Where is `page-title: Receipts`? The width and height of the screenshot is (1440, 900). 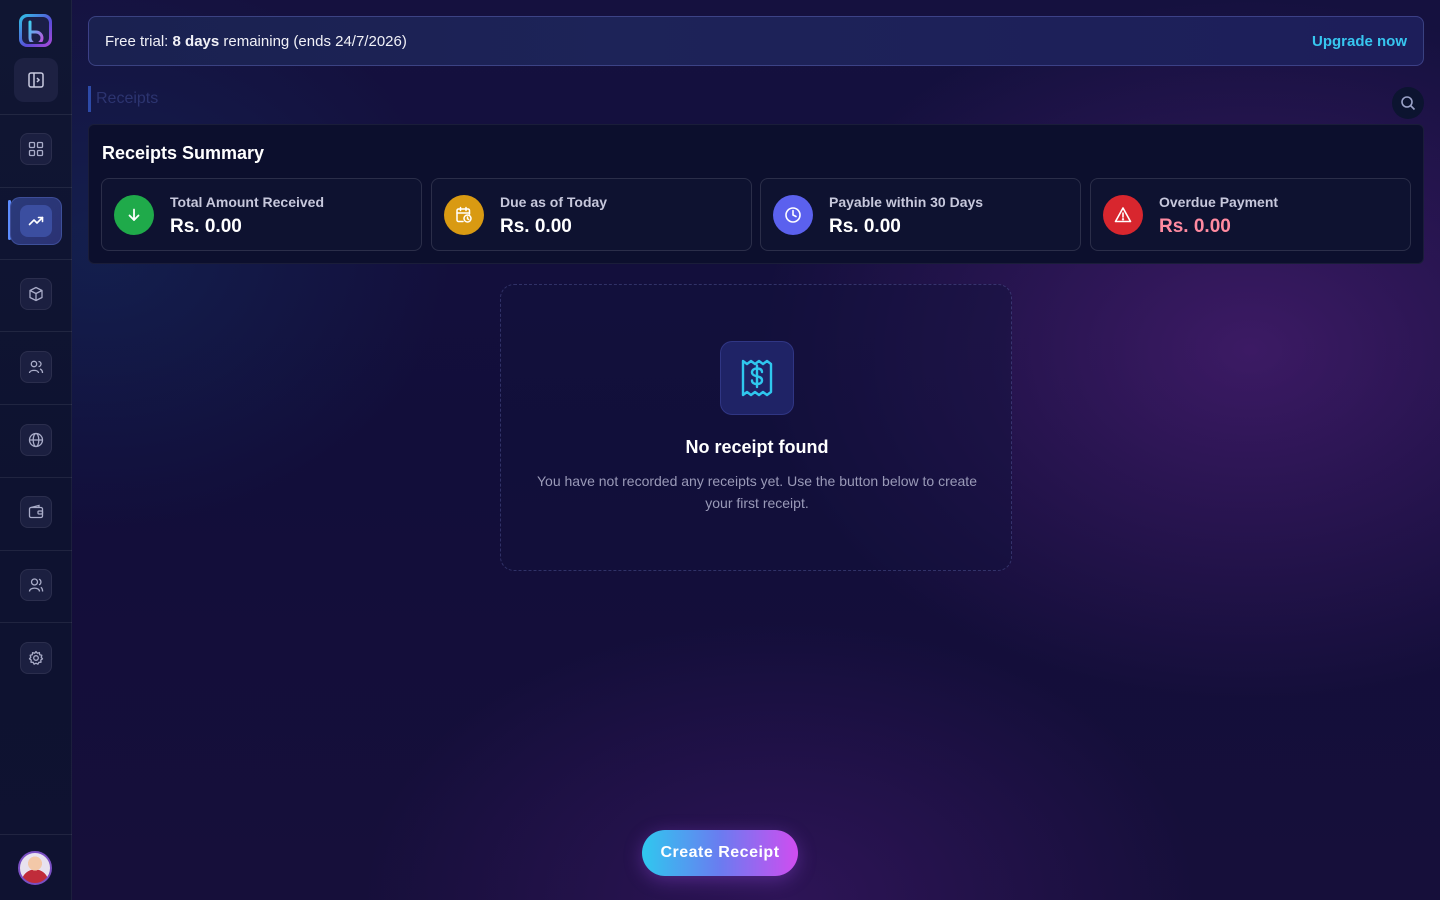
page-title: Receipts is located at coordinates (127, 98).